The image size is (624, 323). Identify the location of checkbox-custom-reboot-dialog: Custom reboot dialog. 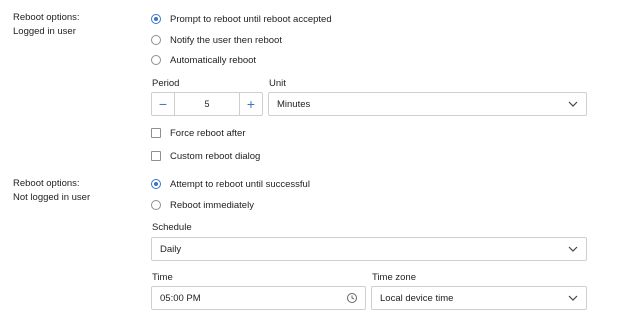
(205, 156).